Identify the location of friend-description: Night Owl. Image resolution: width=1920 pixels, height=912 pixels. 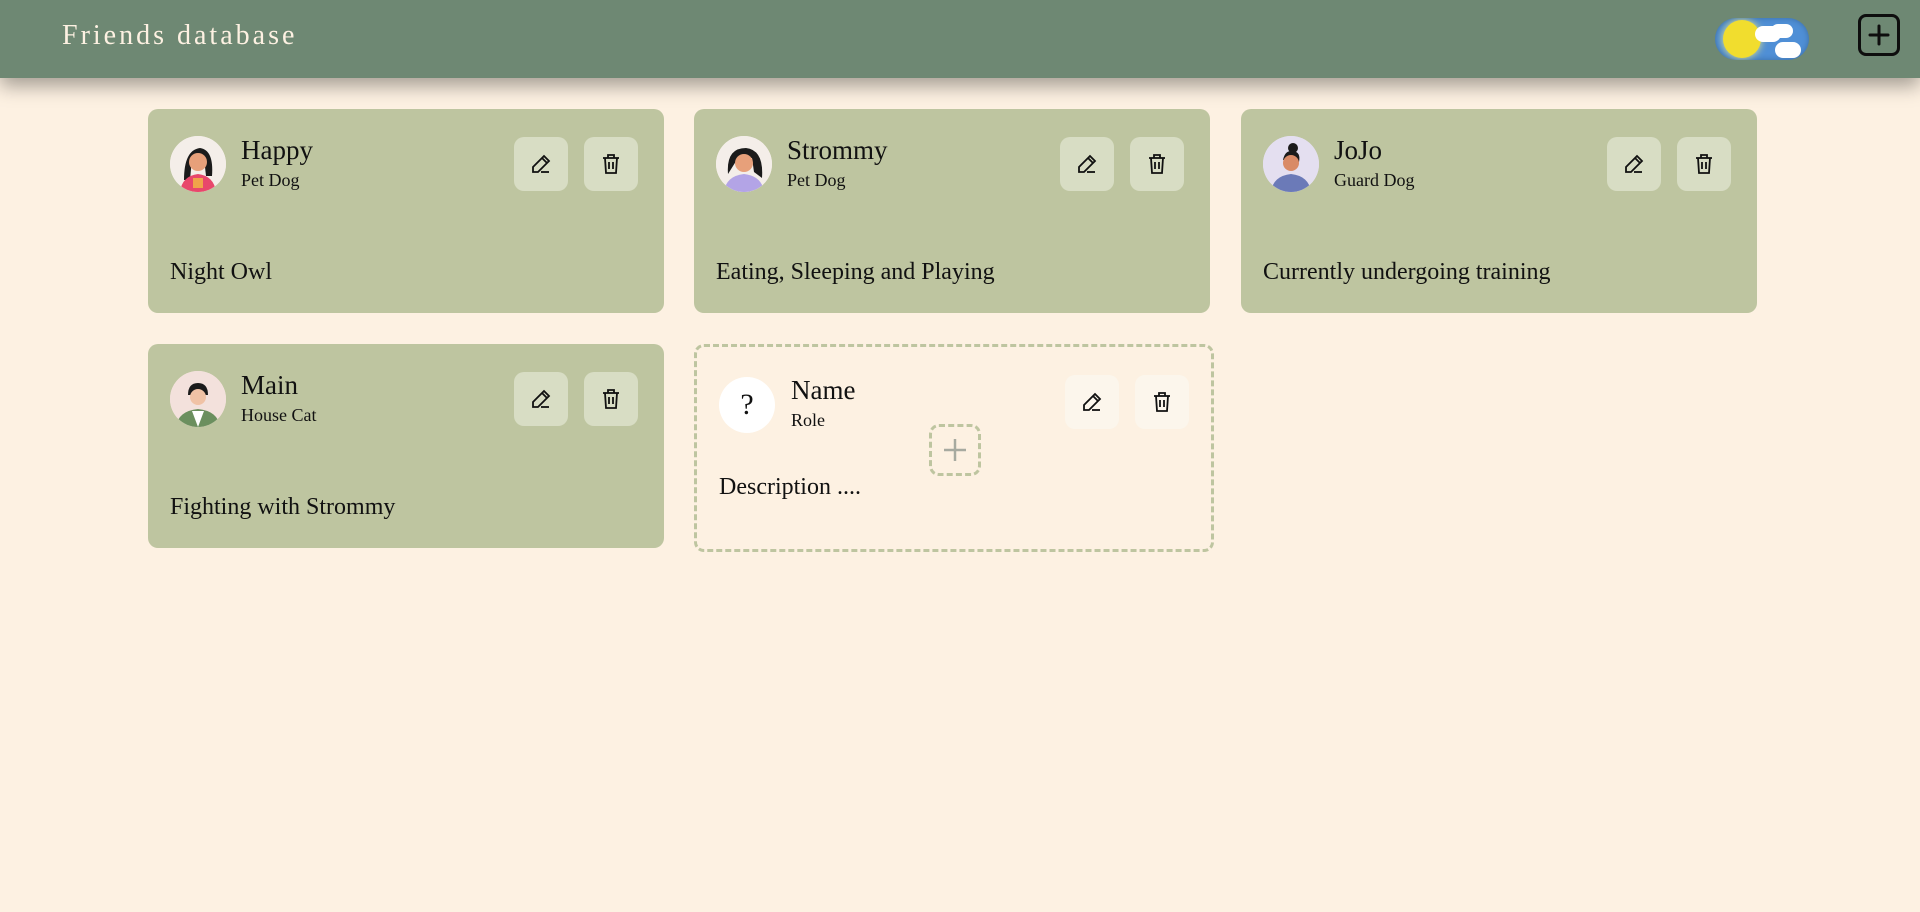
(221, 272).